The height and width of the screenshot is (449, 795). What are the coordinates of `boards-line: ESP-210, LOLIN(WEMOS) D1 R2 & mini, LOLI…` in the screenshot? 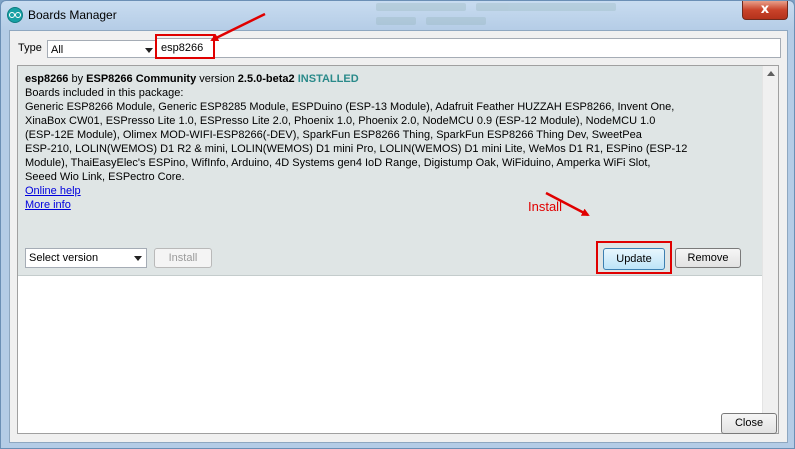 It's located at (356, 149).